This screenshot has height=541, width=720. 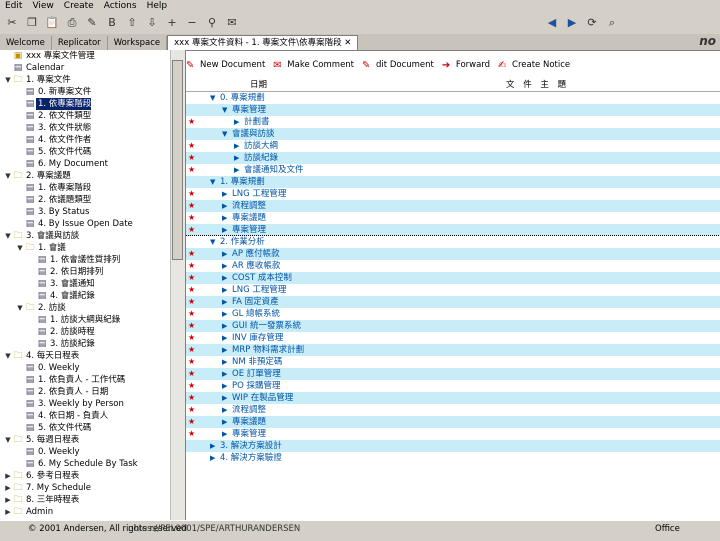 I want to click on tab: Workspace, so click(x=138, y=43).